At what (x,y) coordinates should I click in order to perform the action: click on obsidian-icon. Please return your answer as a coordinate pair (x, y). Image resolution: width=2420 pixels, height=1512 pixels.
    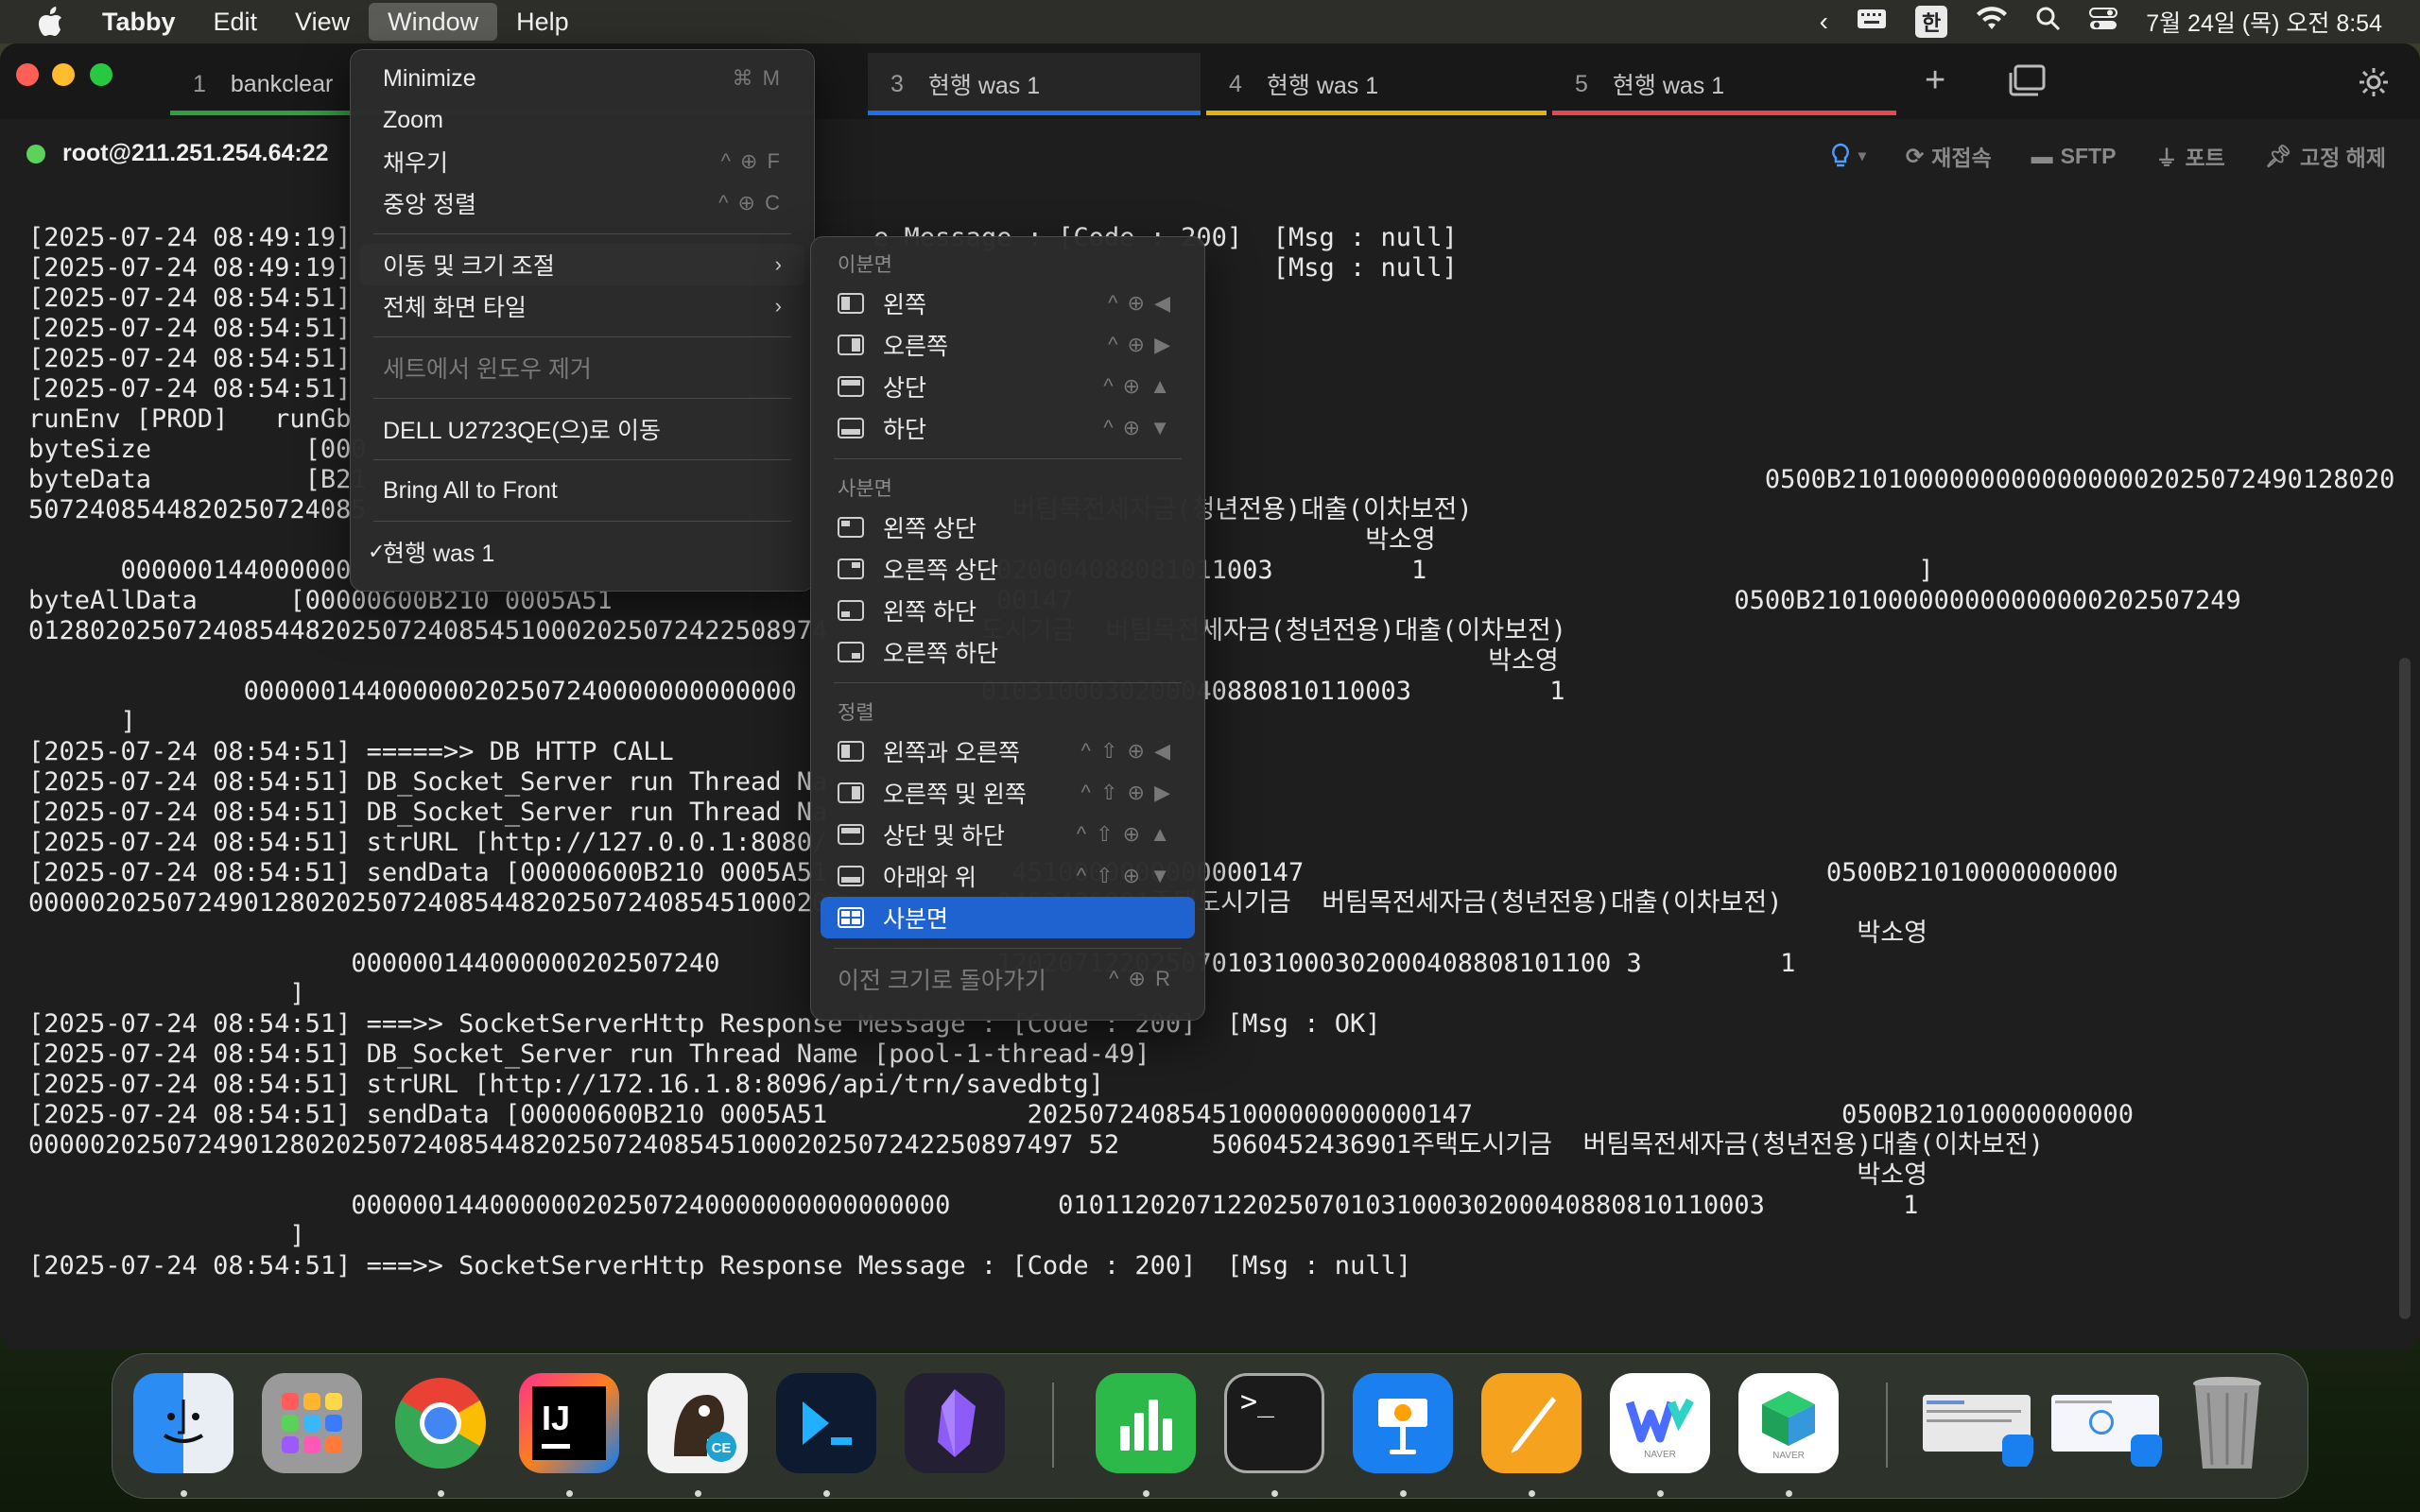
    Looking at the image, I should click on (955, 1423).